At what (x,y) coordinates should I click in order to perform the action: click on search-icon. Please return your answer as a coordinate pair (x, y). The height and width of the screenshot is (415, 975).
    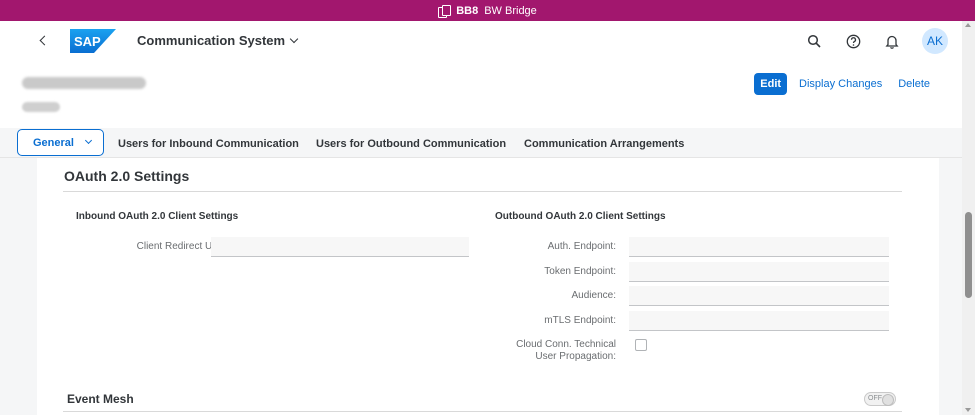
    Looking at the image, I should click on (814, 41).